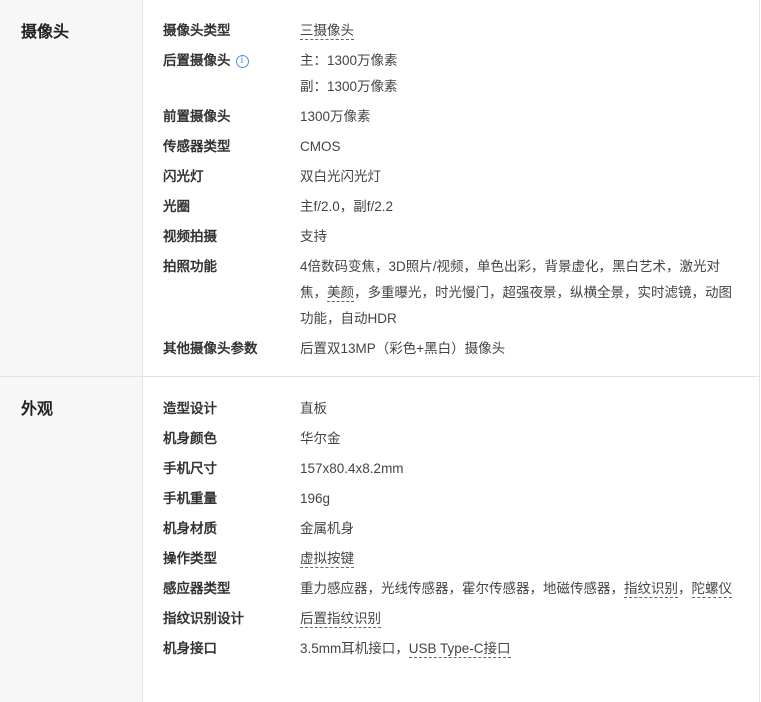 This screenshot has height=702, width=761. I want to click on spec-value: 主f/2.0，副f/2.2, so click(347, 206).